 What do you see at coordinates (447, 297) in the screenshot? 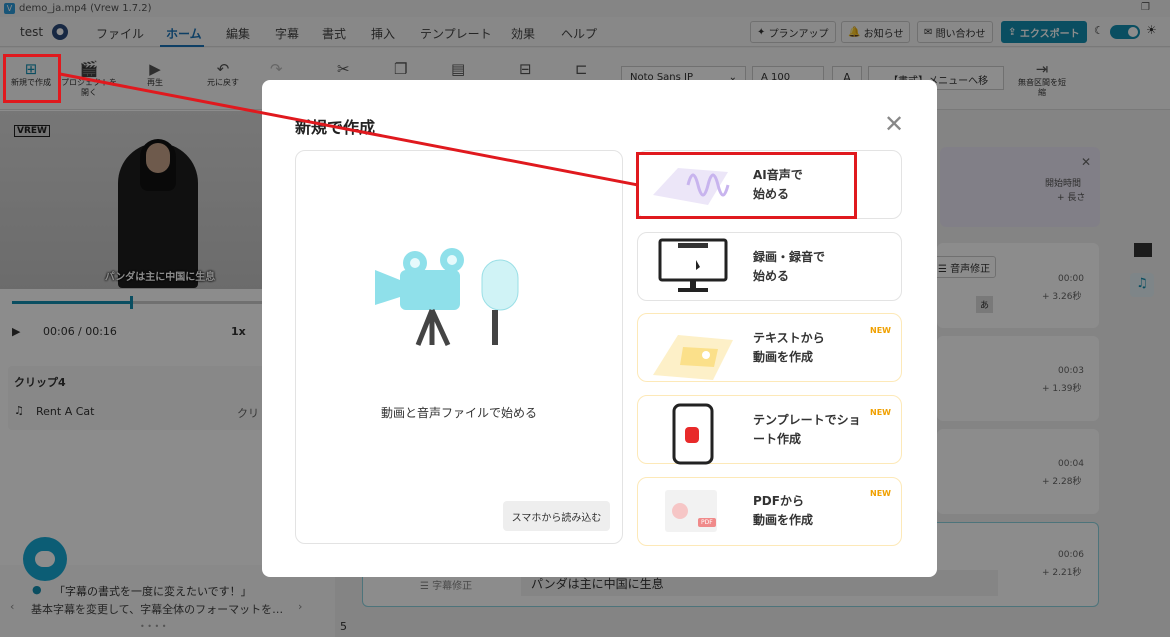
I see `camera-mic-illustration` at bounding box center [447, 297].